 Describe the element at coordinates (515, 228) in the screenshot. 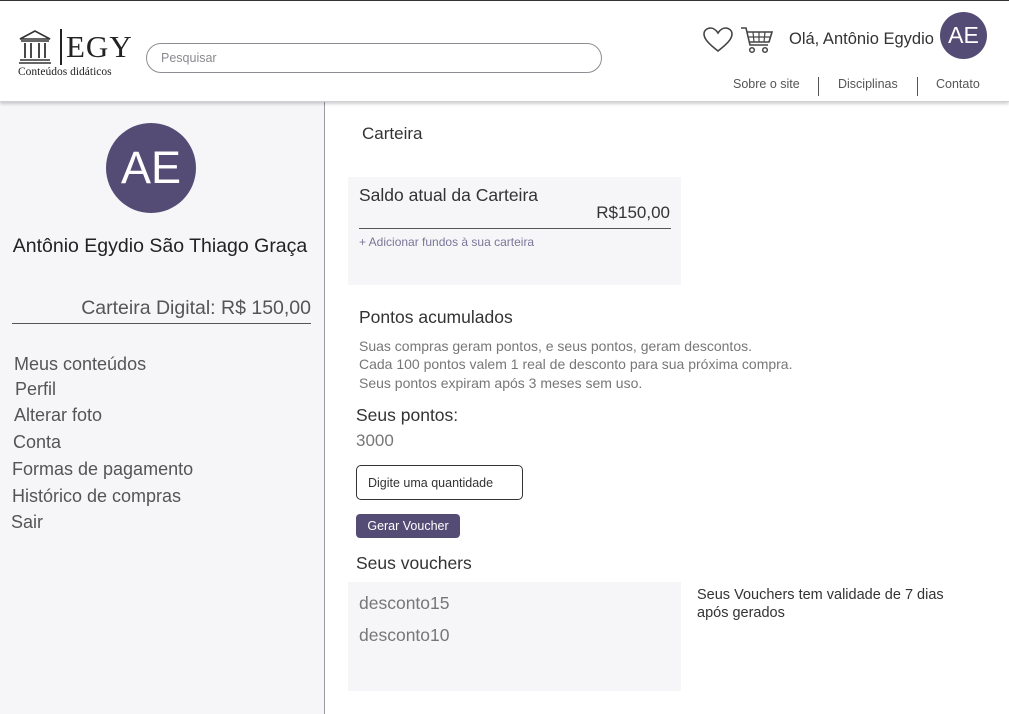

I see `balance-divider` at that location.